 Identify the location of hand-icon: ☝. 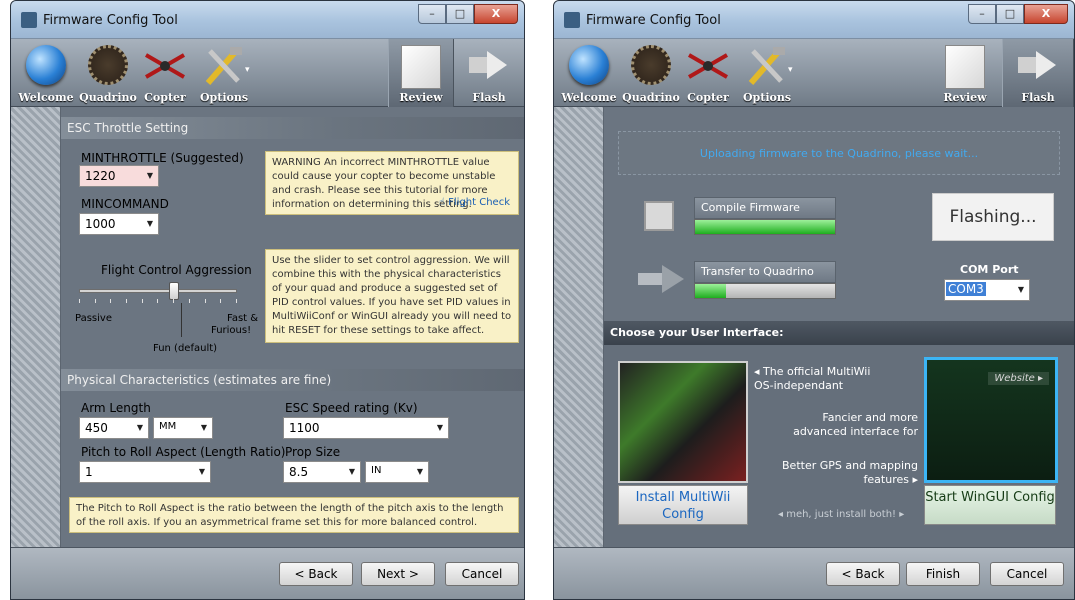
(443, 202).